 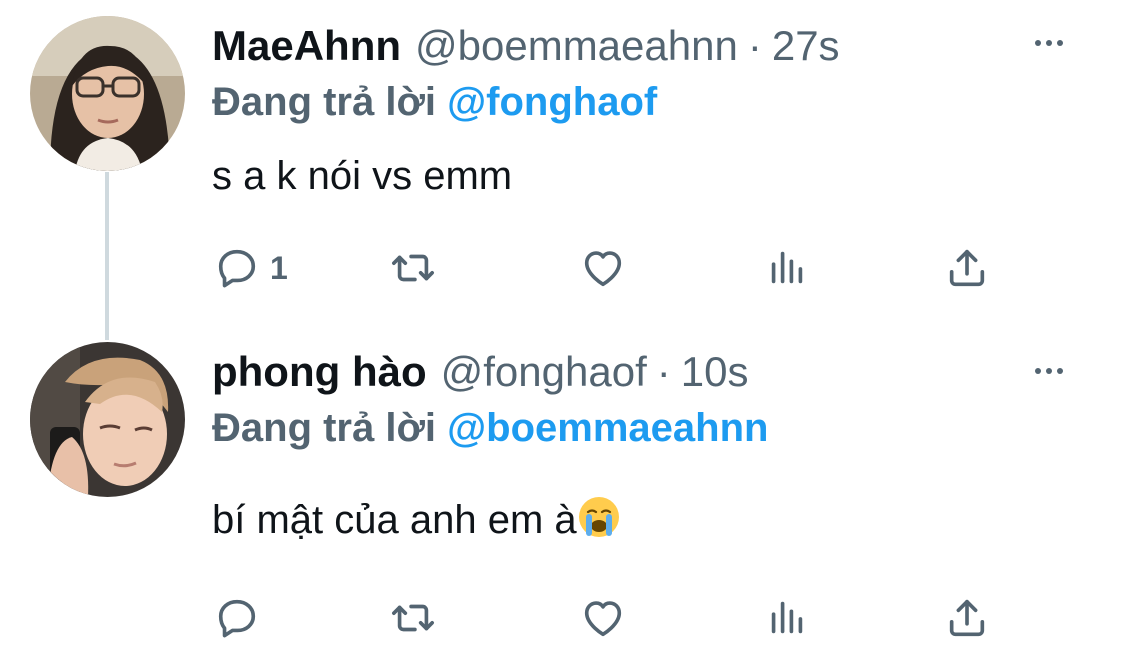 I want to click on replying-to-line: Đang trả lời @boemmaeahnn, so click(x=490, y=428).